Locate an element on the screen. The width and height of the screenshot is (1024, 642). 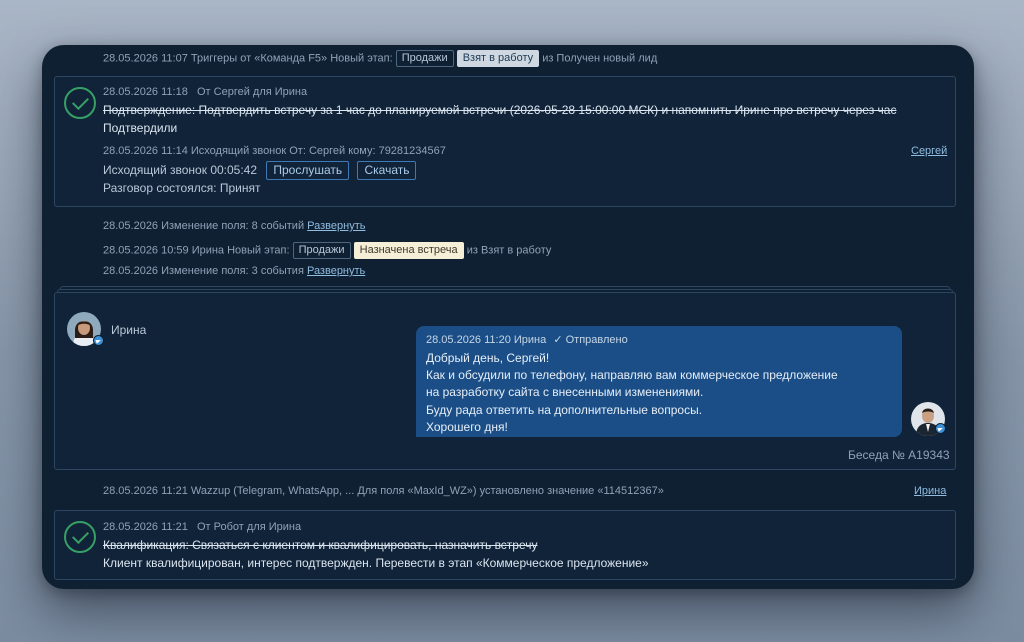
trigger-text: Триггеры от «Команда F5» Новый этап: is located at coordinates (291, 58).